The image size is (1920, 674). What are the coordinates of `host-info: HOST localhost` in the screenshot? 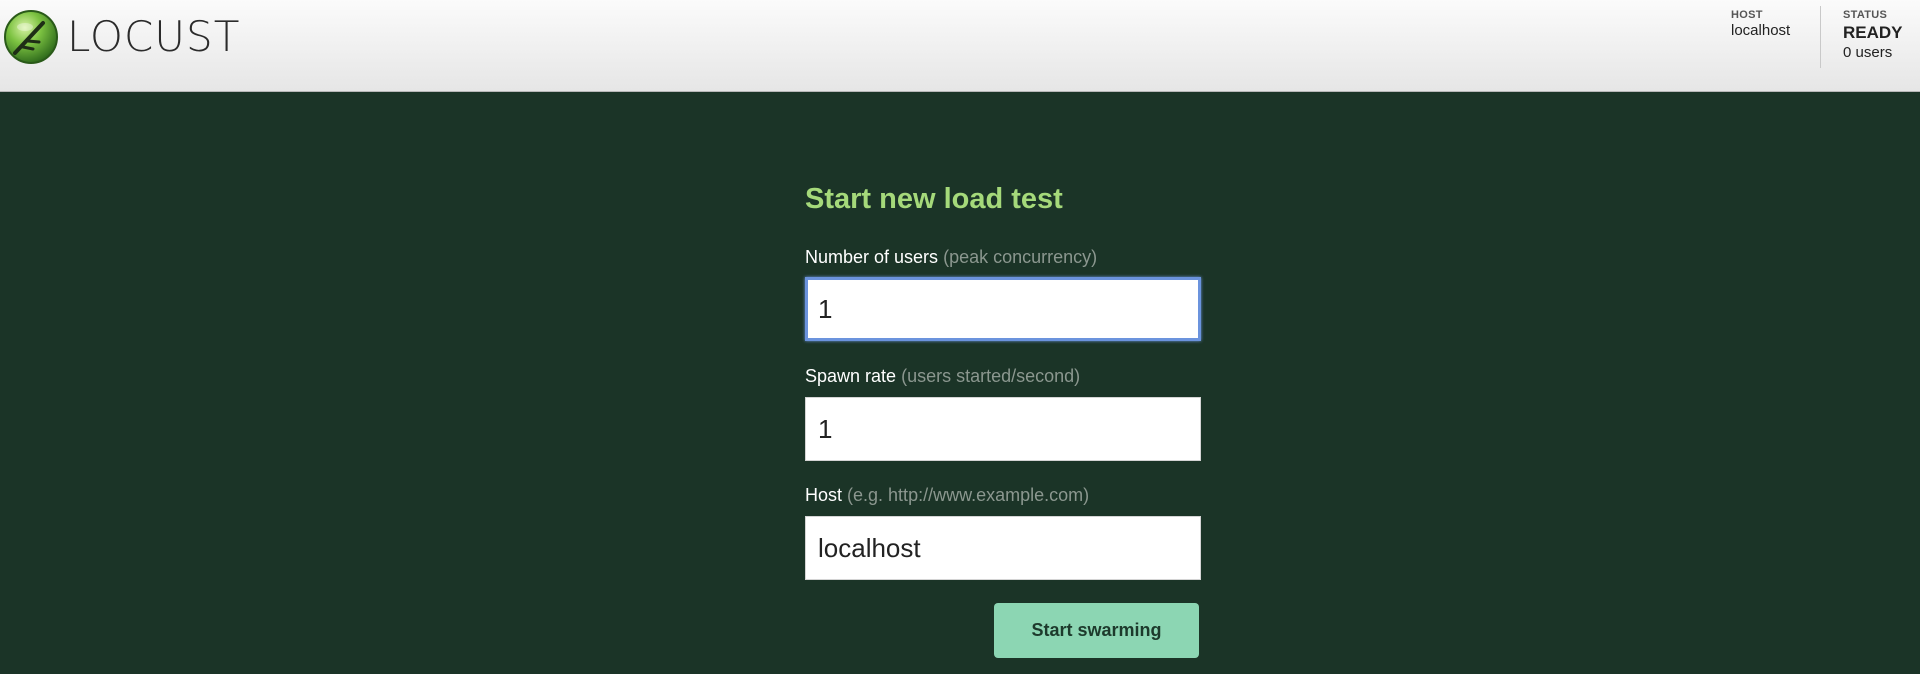 It's located at (1760, 24).